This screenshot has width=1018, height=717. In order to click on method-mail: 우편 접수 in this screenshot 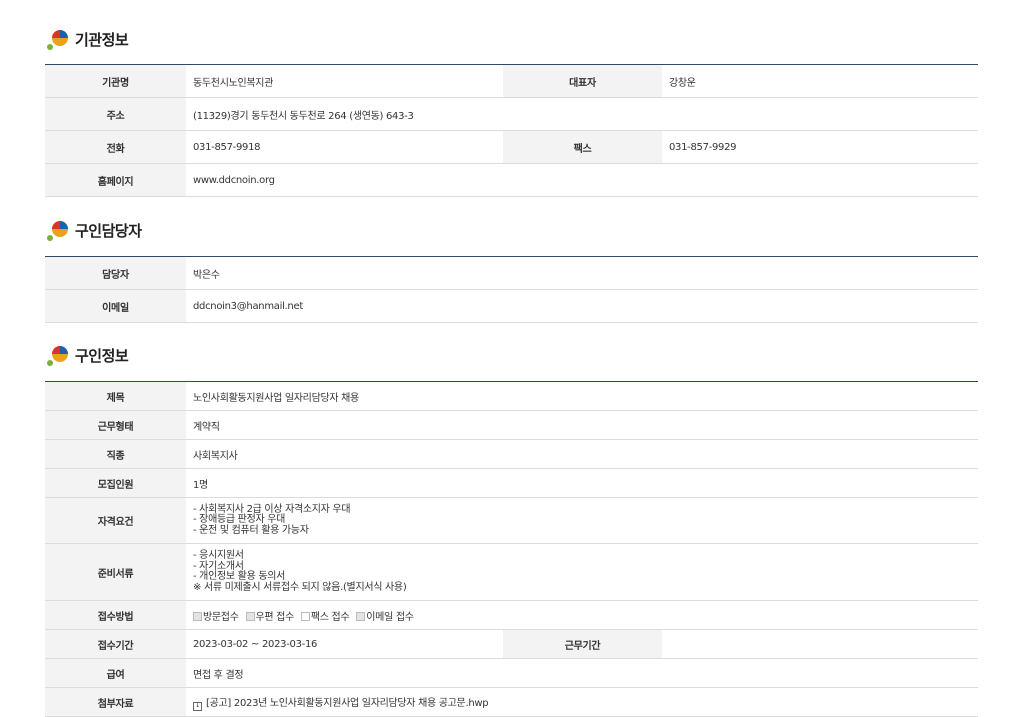, I will do `click(269, 617)`.